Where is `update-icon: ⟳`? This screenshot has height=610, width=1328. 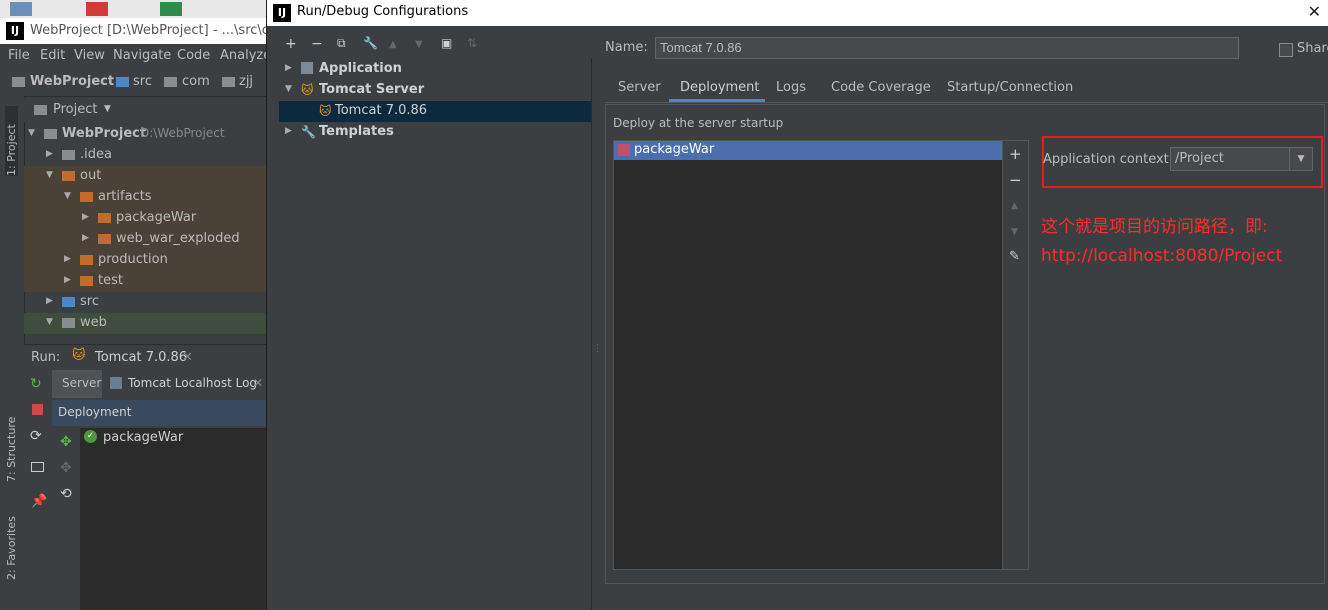 update-icon: ⟳ is located at coordinates (36, 436).